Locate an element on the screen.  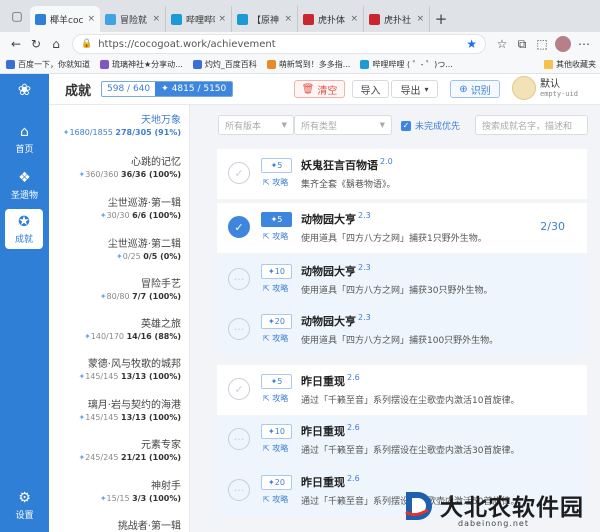
category-primogems: 80/80 is located at coordinates (119, 296).